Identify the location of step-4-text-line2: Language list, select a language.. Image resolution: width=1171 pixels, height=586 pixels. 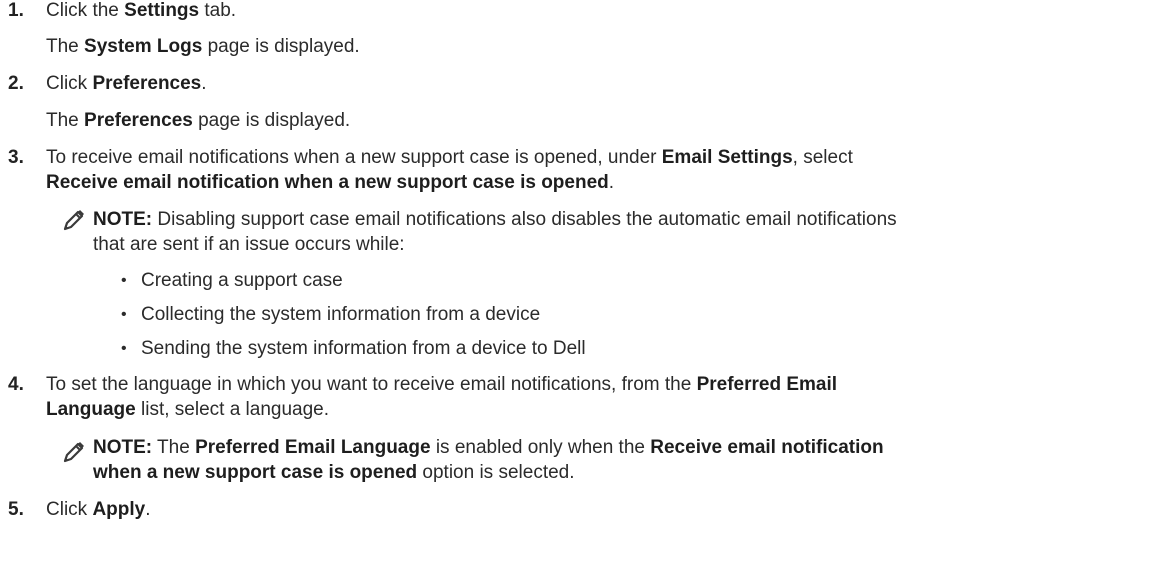
(188, 409).